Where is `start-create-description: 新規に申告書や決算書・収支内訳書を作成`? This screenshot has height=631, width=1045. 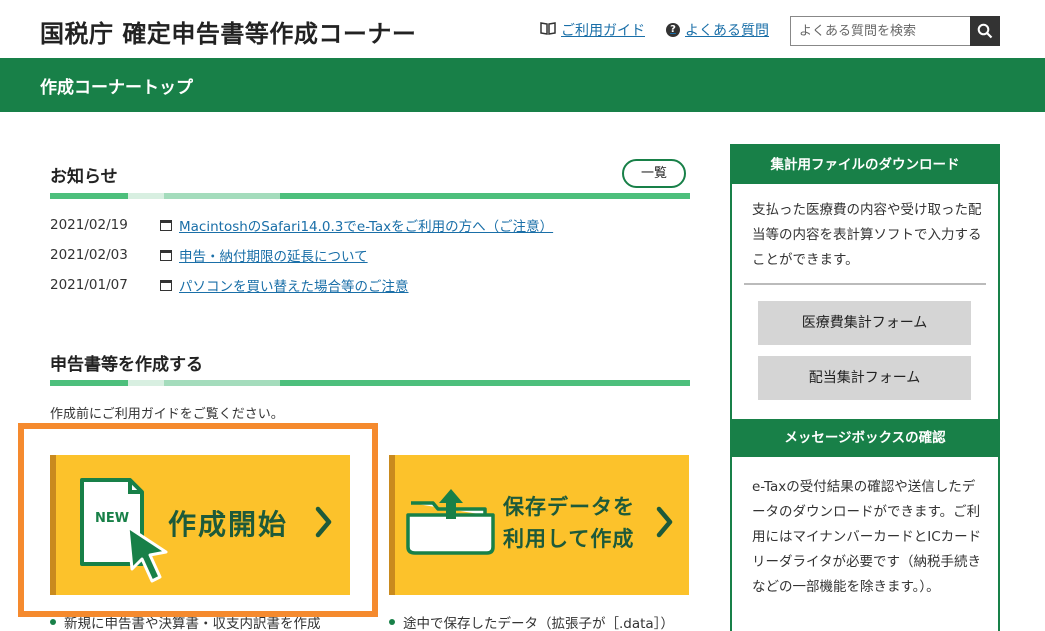
start-create-description: 新規に申告書や決算書・収支内訳書を作成 is located at coordinates (185, 621).